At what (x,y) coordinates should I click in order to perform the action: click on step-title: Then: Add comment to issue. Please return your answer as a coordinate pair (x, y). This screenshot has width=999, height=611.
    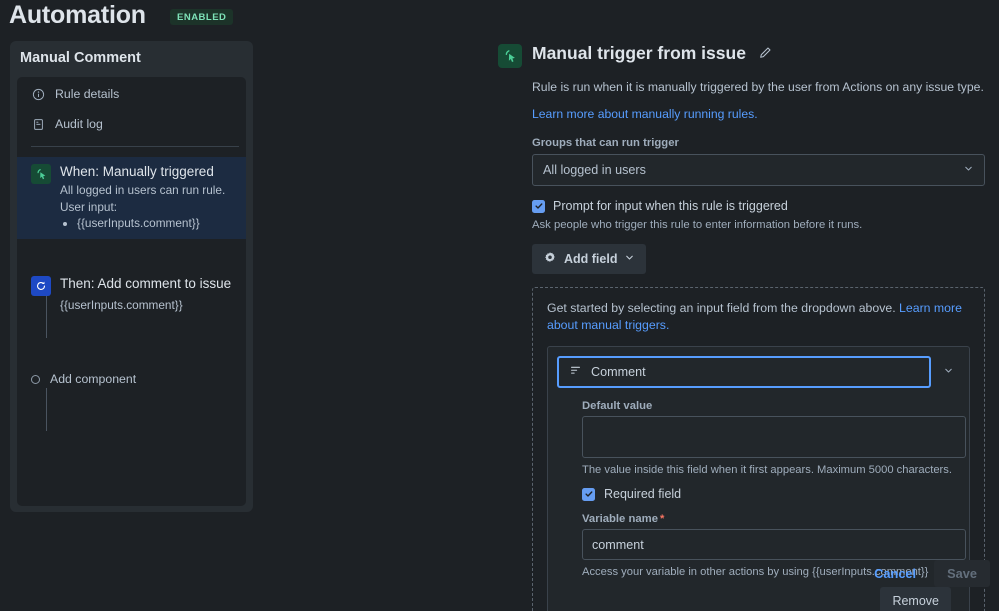
    Looking at the image, I should click on (146, 283).